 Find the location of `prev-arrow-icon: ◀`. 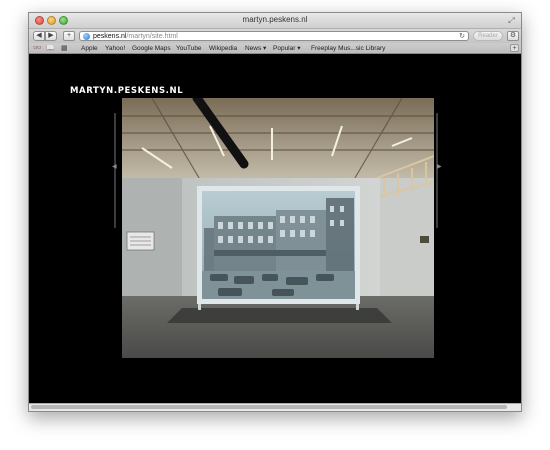

prev-arrow-icon: ◀ is located at coordinates (114, 166).